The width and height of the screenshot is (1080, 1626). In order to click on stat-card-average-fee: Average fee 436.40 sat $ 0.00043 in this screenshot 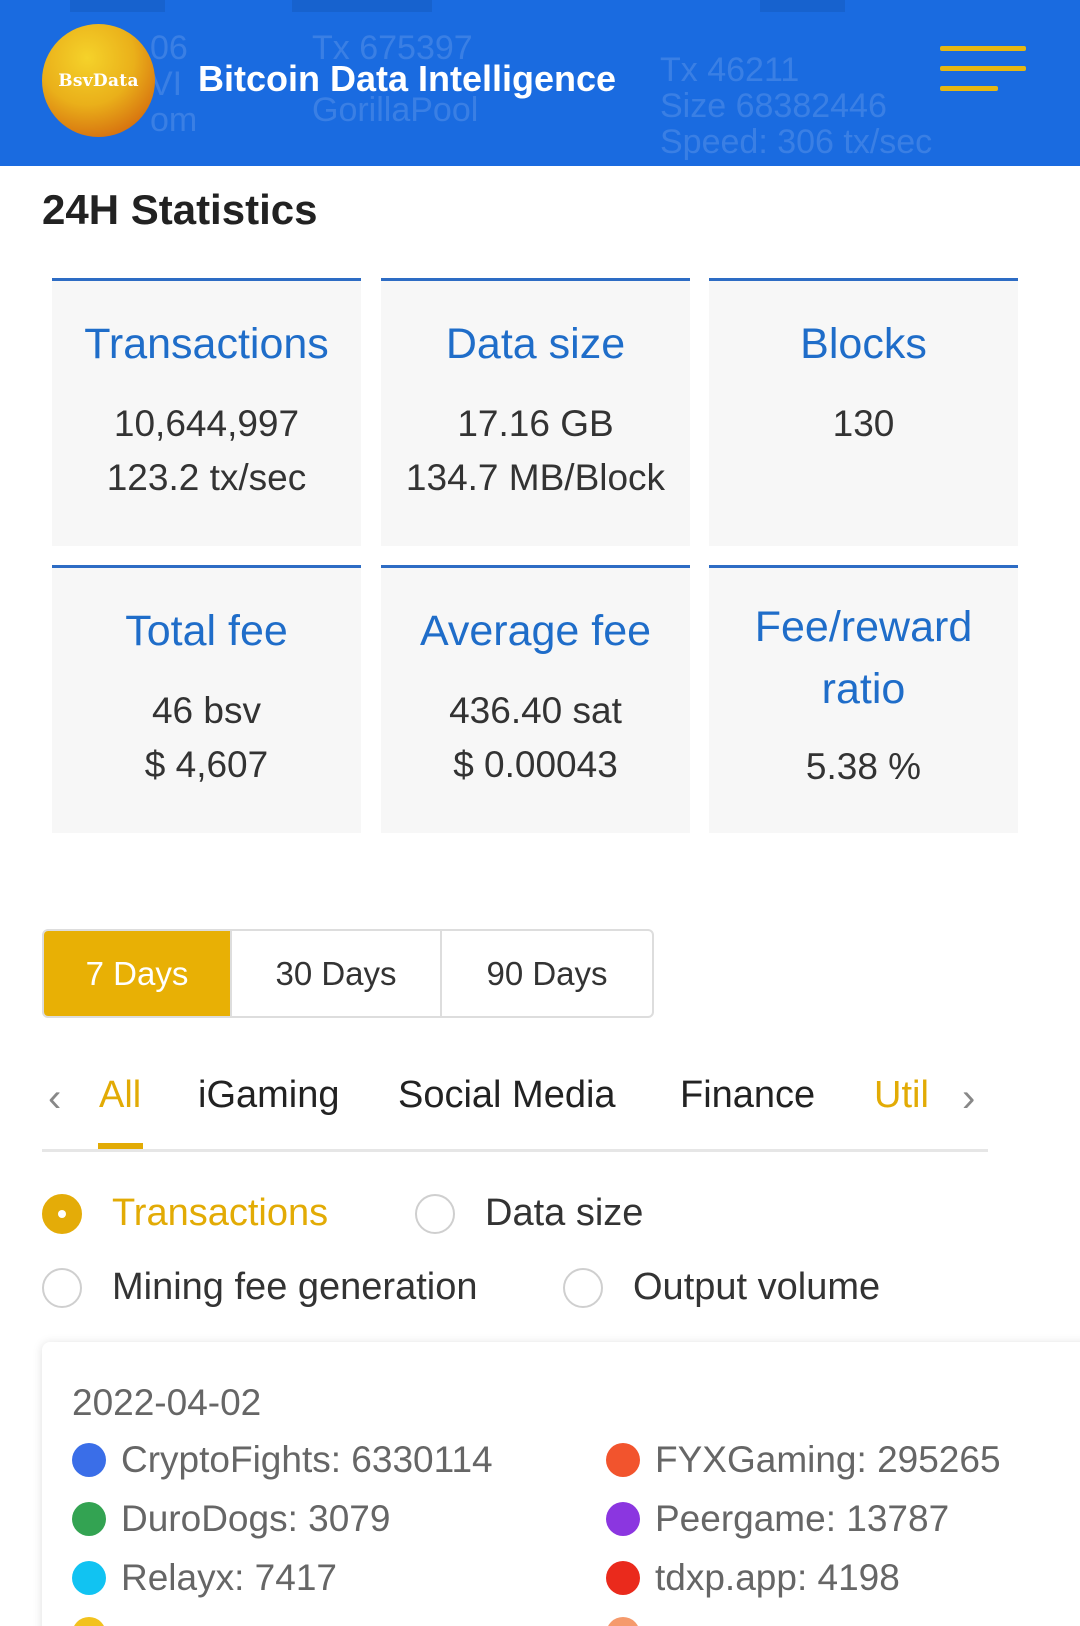, I will do `click(535, 699)`.